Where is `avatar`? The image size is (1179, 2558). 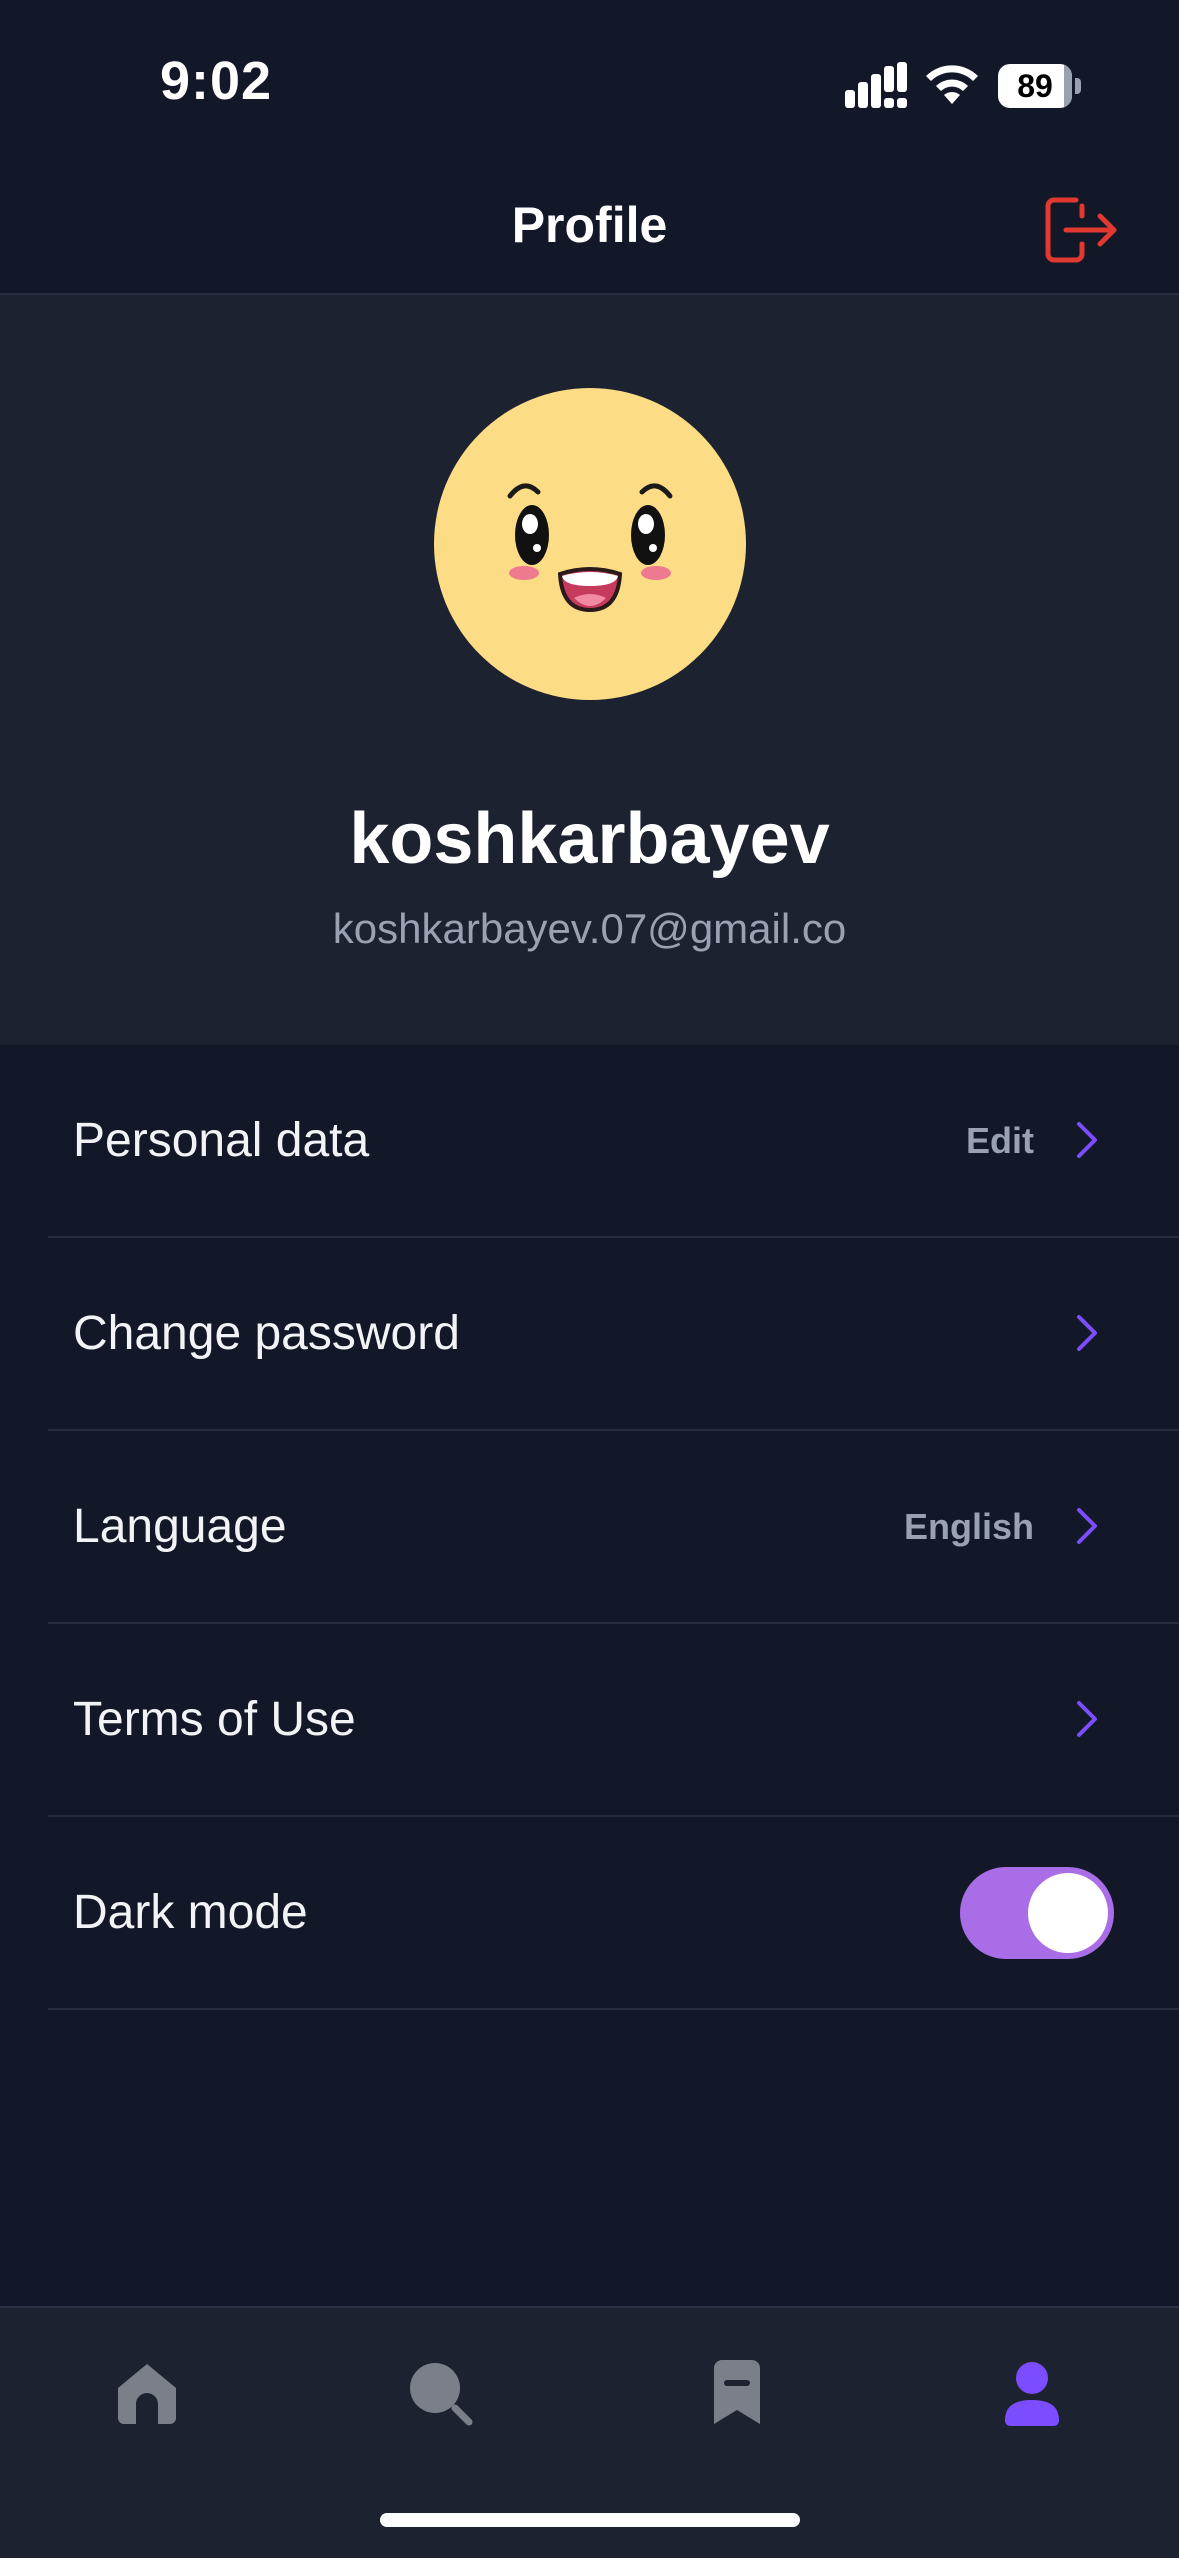
avatar is located at coordinates (590, 544).